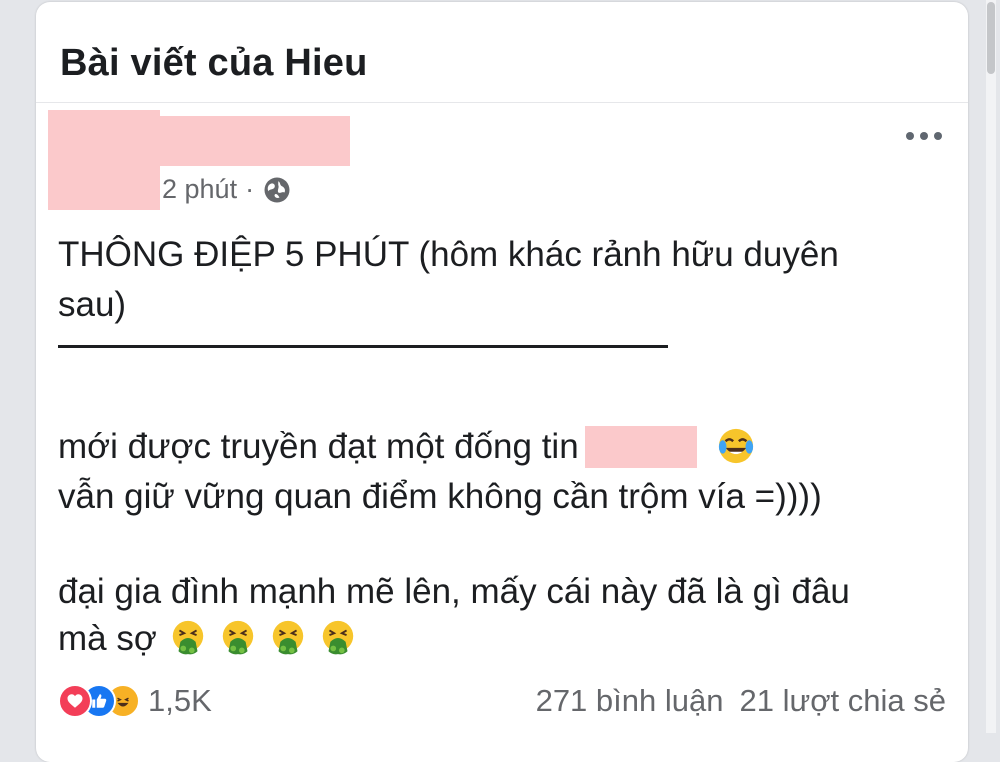 This screenshot has width=1000, height=762. Describe the element at coordinates (214, 63) in the screenshot. I see `dialog-title: Bài viết của Hieu` at that location.